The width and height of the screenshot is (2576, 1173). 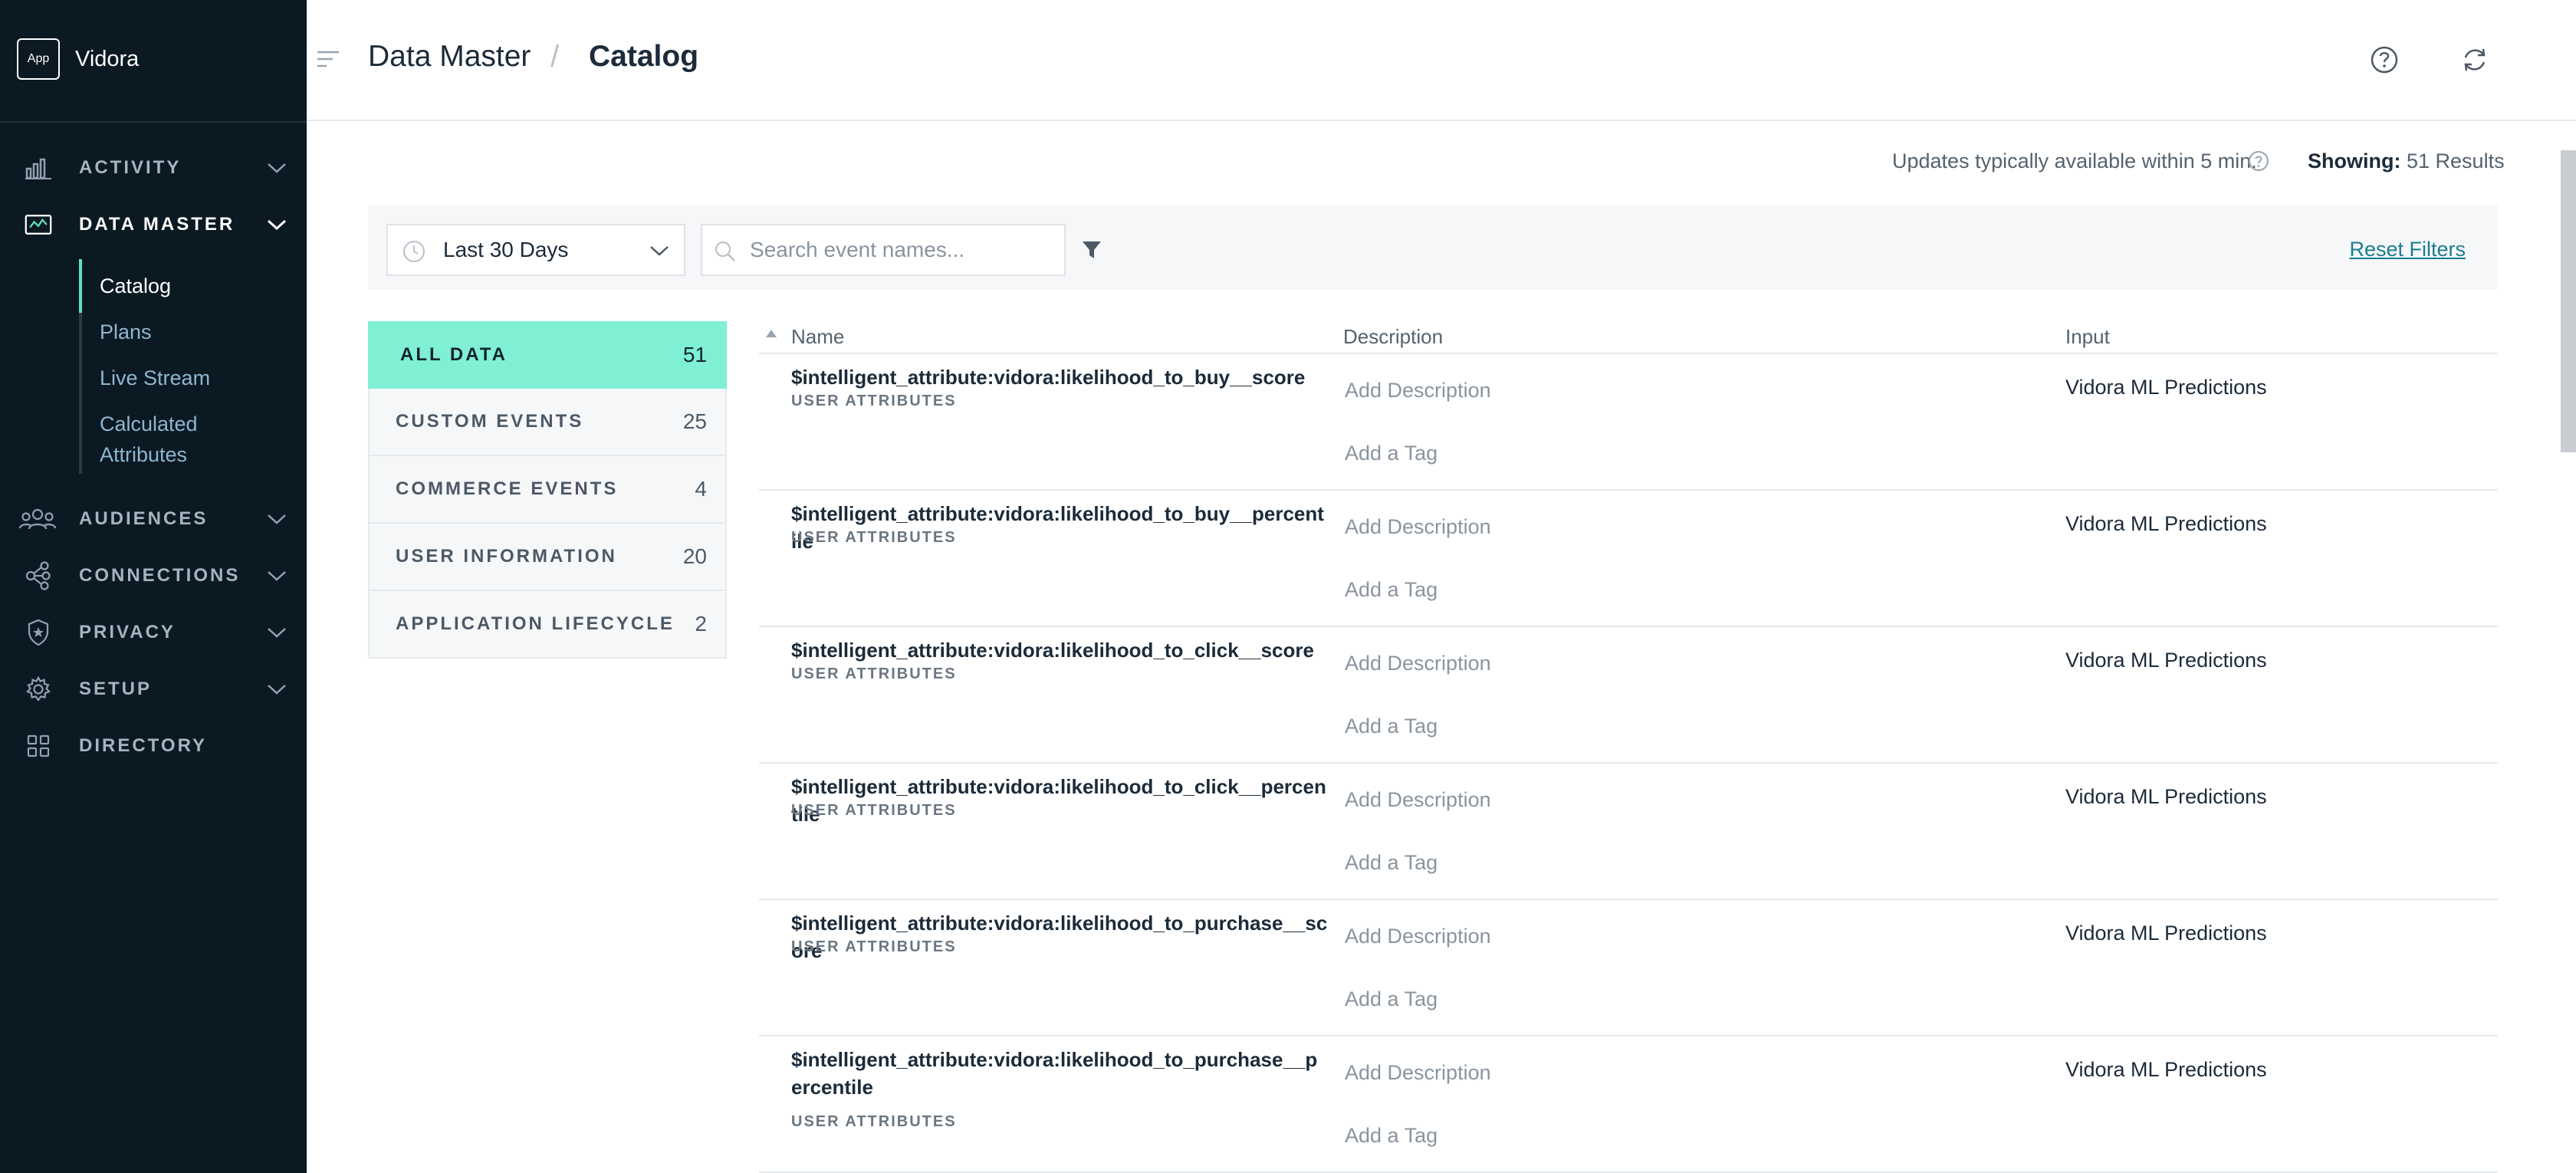 I want to click on subnav-item-calculated-attributes: Calculated, so click(x=149, y=424).